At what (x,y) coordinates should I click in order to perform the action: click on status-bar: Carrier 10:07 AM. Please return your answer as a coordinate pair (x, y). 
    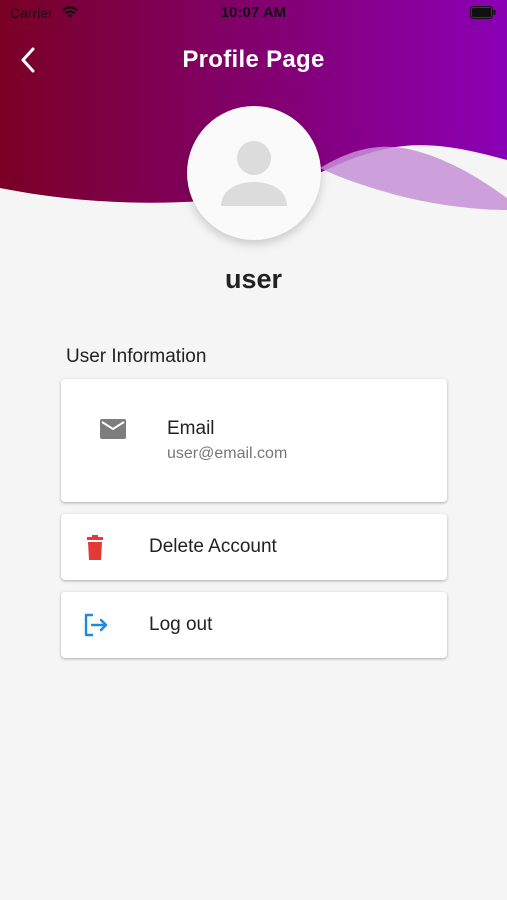
    Looking at the image, I should click on (253, 14).